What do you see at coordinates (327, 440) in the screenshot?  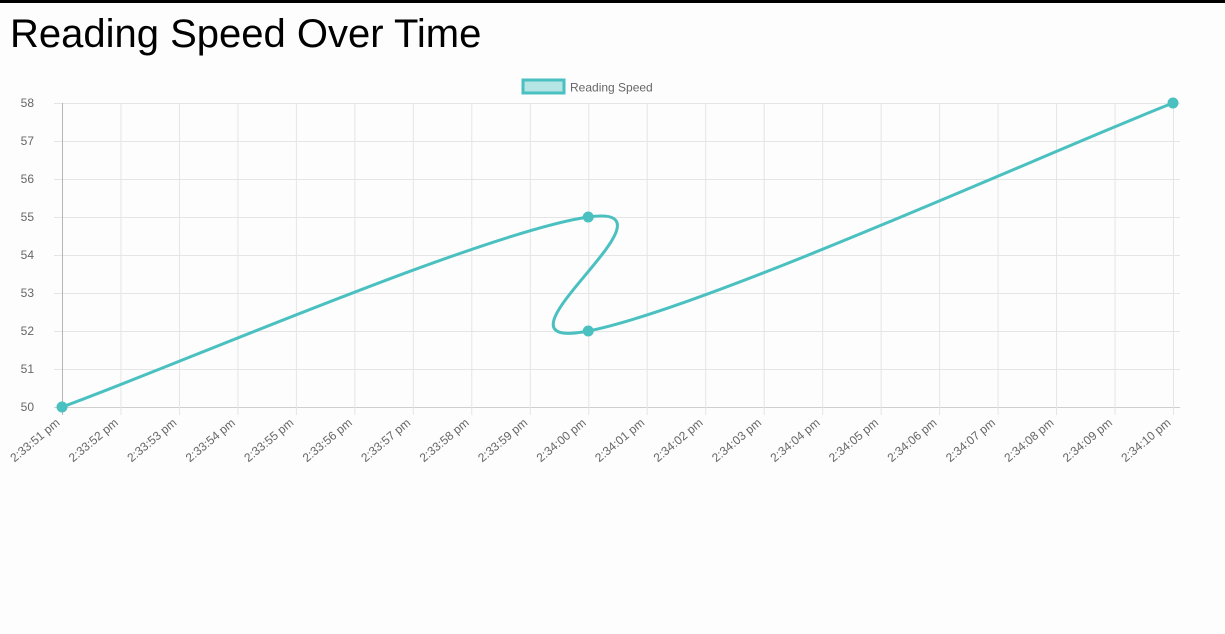 I see `x-tick-label: 2:33:56 pm` at bounding box center [327, 440].